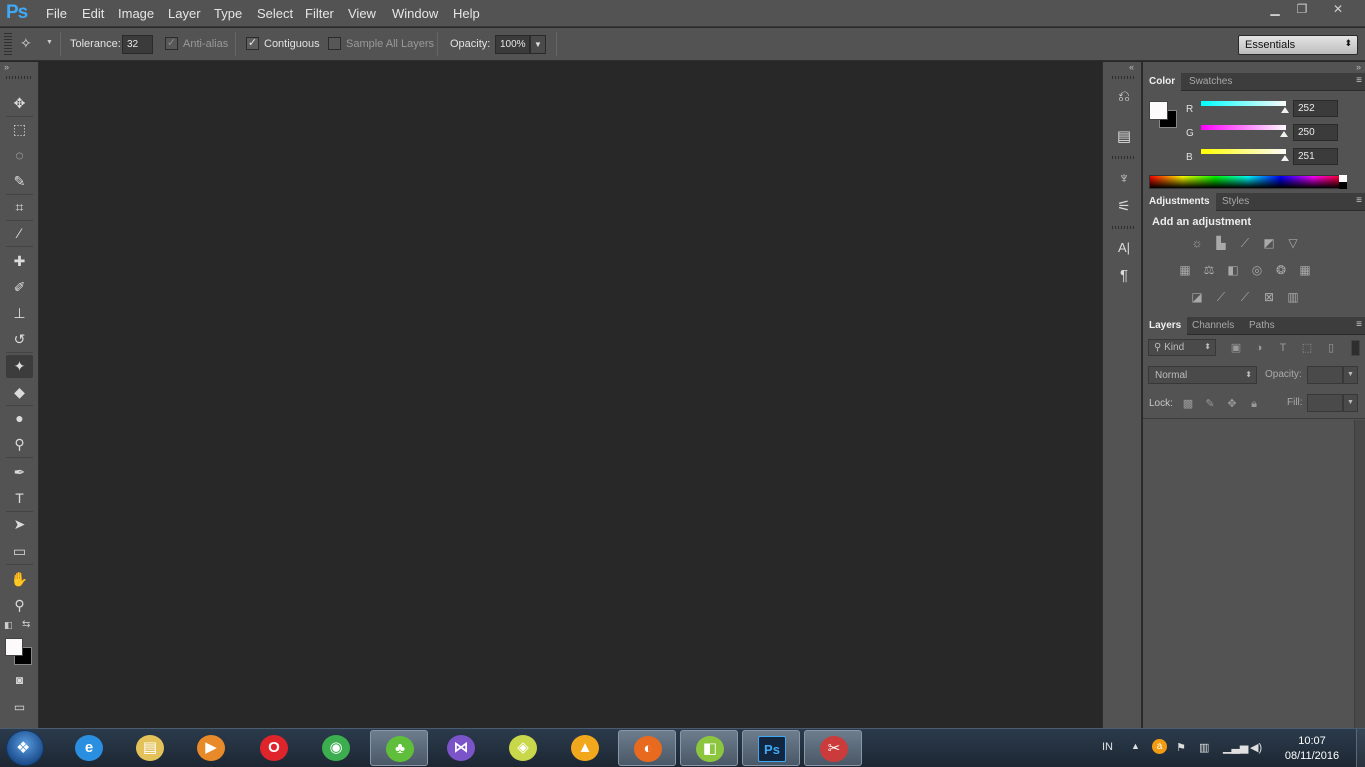 The height and width of the screenshot is (767, 1365). Describe the element at coordinates (19, 207) in the screenshot. I see `crop-tool-icon: ⌗` at that location.